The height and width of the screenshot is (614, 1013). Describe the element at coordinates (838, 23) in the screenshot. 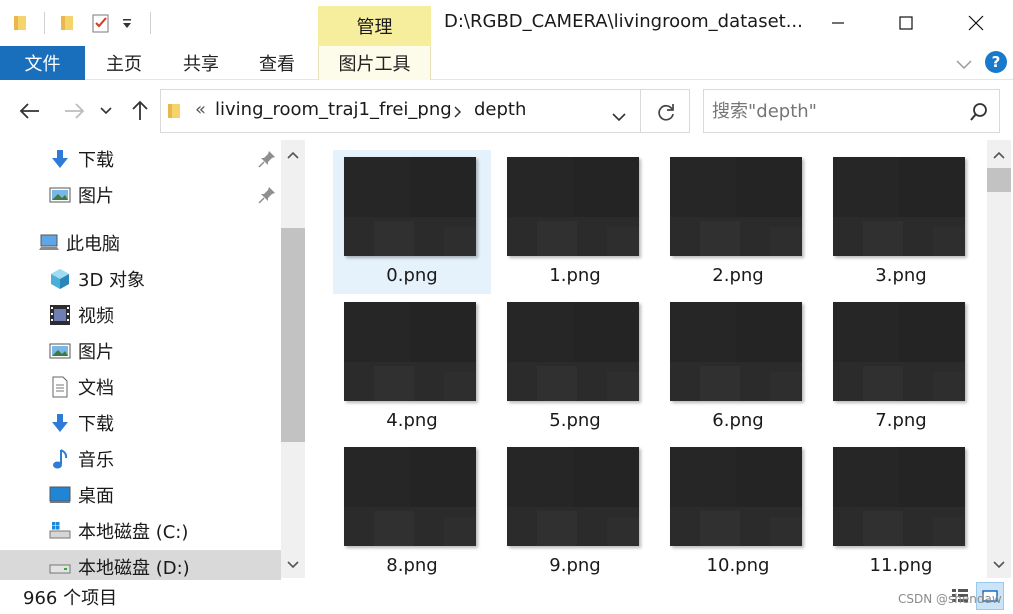

I see `minimize-button` at that location.